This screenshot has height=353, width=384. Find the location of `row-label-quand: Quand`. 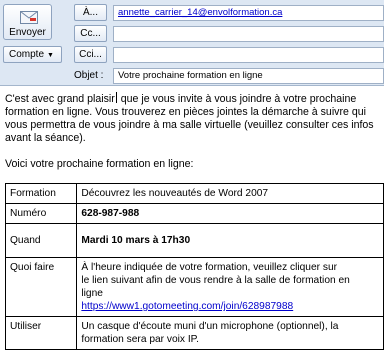

row-label-quand: Quand is located at coordinates (41, 240).